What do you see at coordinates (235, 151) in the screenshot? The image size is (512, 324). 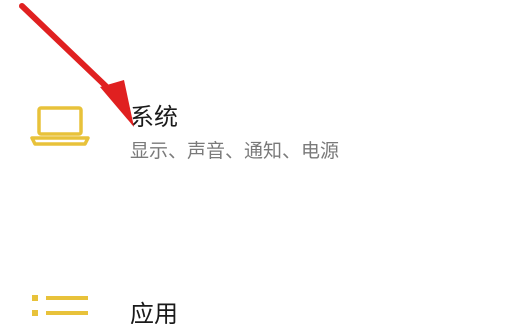 I see `tile-description: 显示、声音、通知、电源` at bounding box center [235, 151].